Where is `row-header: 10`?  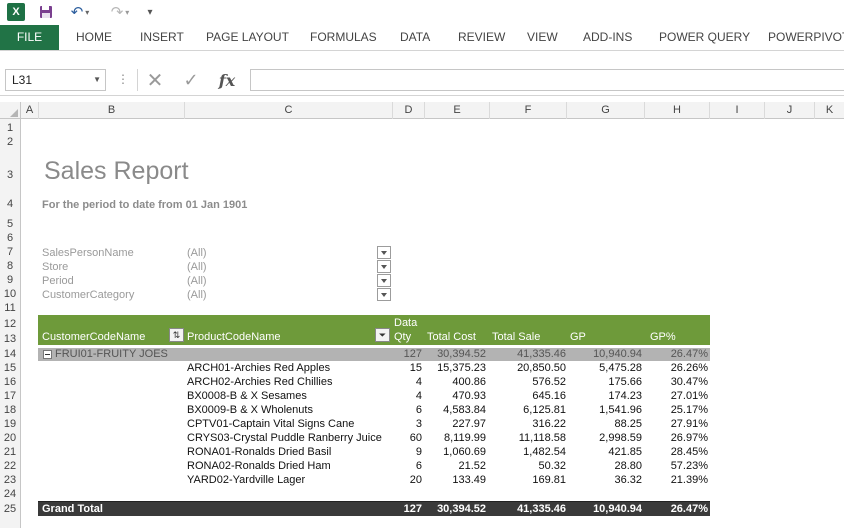 row-header: 10 is located at coordinates (10, 294).